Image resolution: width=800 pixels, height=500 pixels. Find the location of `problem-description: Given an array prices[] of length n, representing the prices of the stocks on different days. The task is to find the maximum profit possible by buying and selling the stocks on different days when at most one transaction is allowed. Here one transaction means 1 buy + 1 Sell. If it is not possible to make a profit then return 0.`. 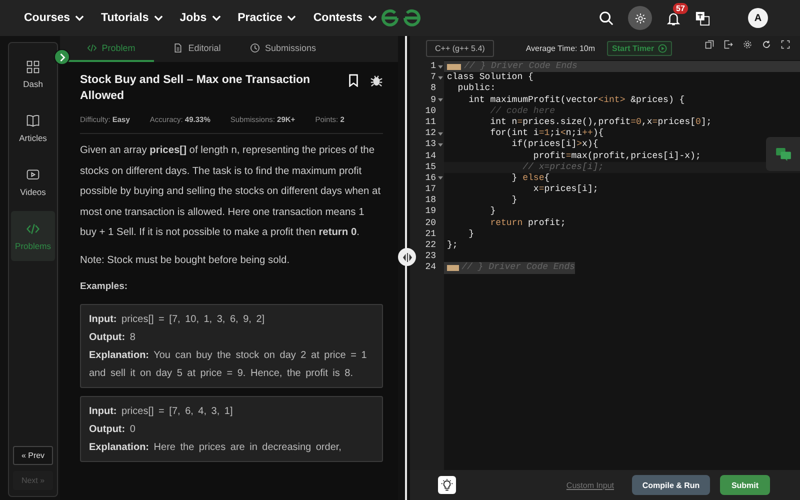

problem-description: Given an array prices[] of length n, representing the prices of the stocks on different days. The task is to find the maximum profit possible by buying and selling the stocks on different days when at most one transaction is allowed. Here one transaction means 1 buy + 1 Sell. If it is not possible to make a profit then return 0. is located at coordinates (231, 192).